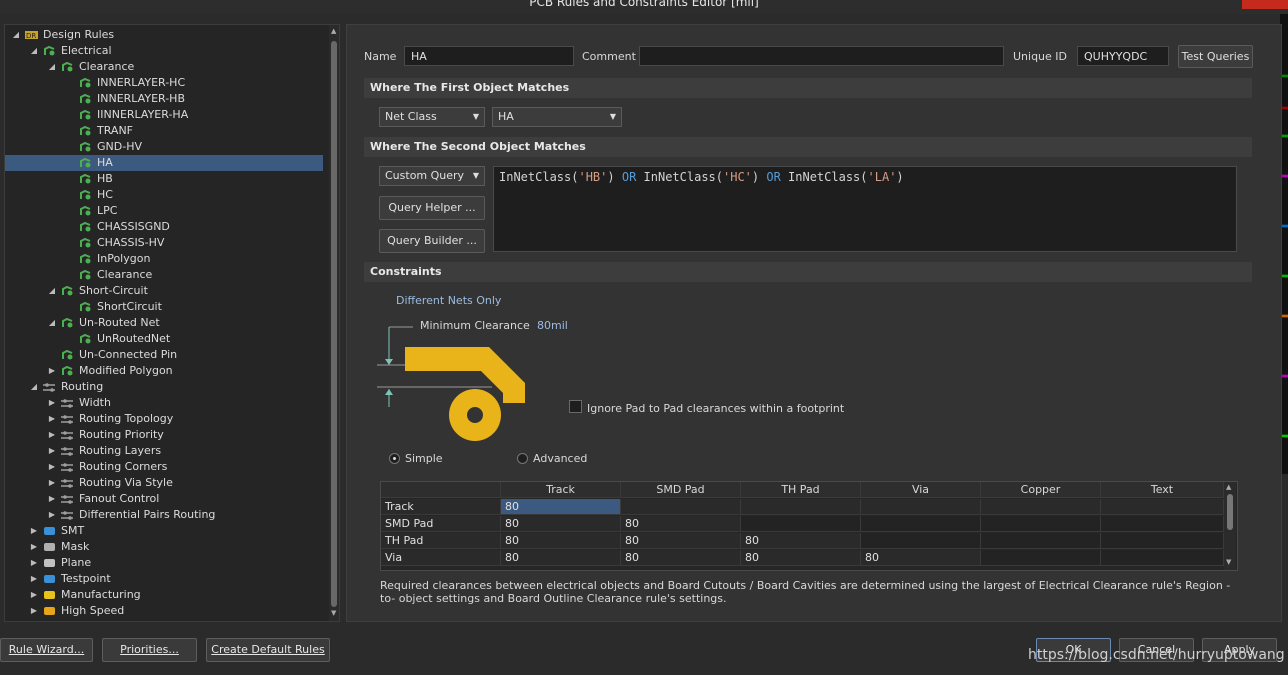 The width and height of the screenshot is (1288, 675). Describe the element at coordinates (522, 458) in the screenshot. I see `advanced-mode-radio` at that location.